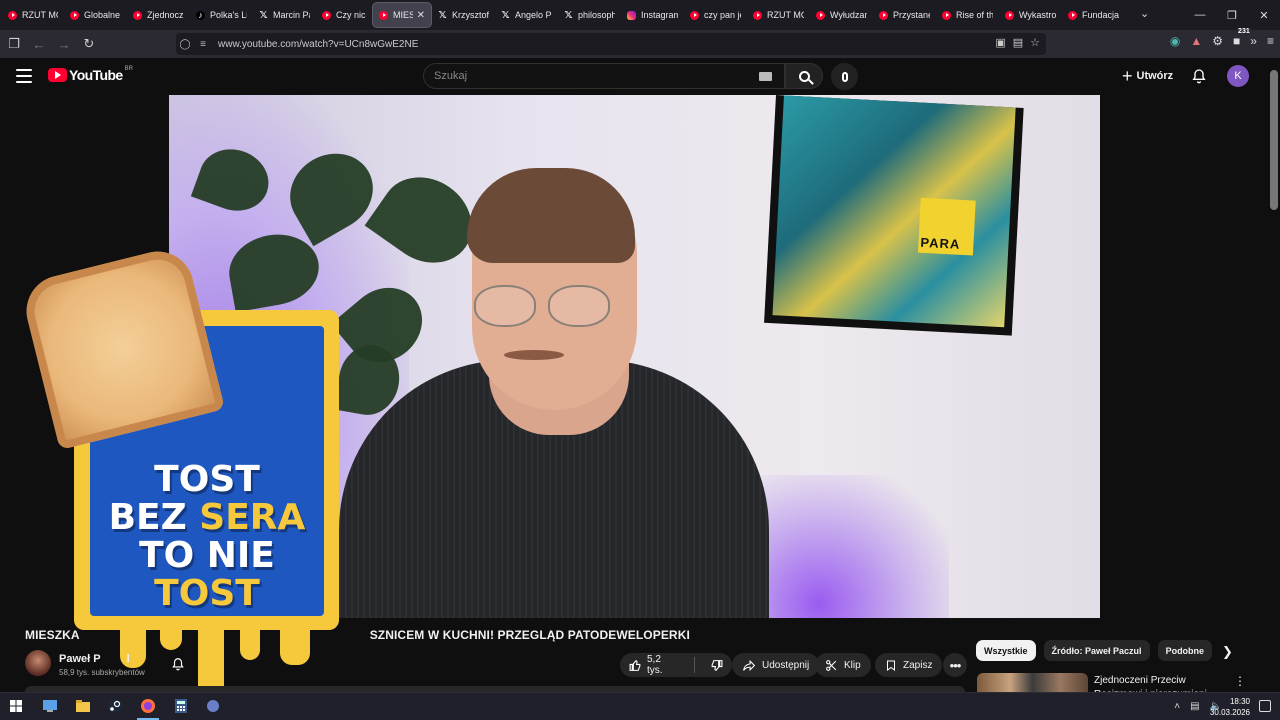  Describe the element at coordinates (451, 76) in the screenshot. I see `search-placeholder: Szukaj` at that location.